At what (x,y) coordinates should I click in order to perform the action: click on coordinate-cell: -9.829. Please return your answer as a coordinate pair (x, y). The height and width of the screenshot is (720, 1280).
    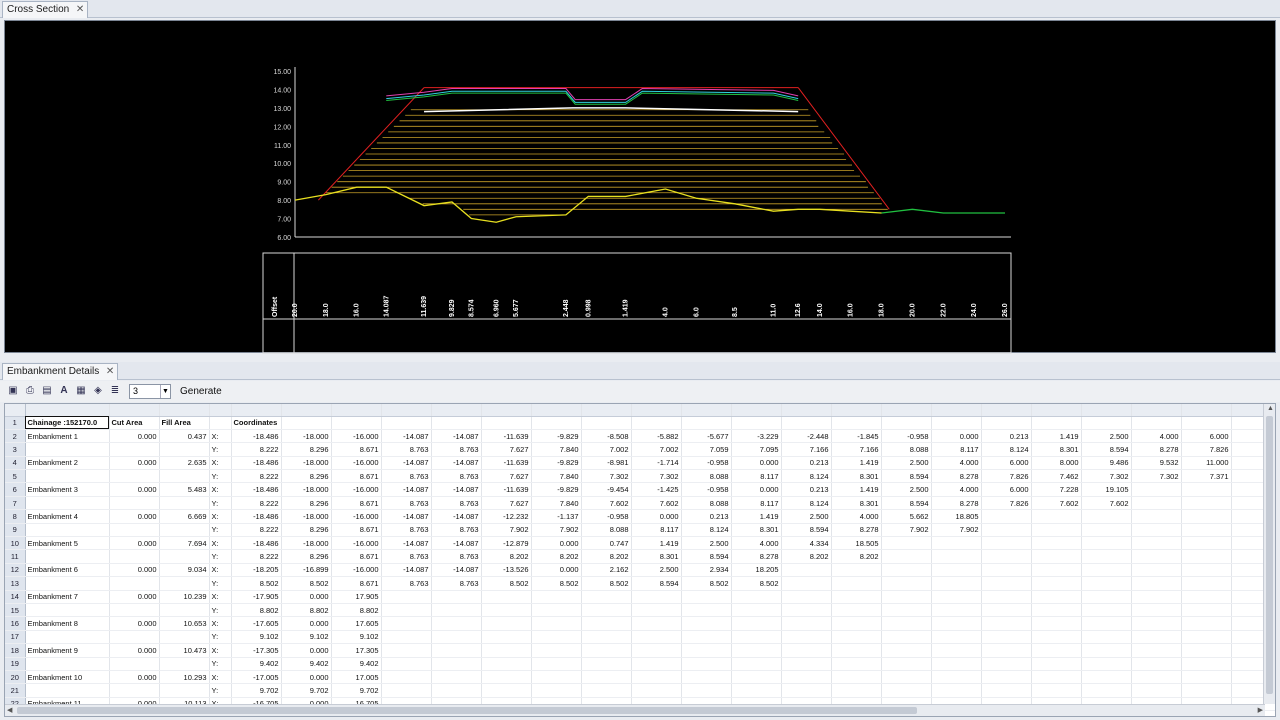
    Looking at the image, I should click on (556, 436).